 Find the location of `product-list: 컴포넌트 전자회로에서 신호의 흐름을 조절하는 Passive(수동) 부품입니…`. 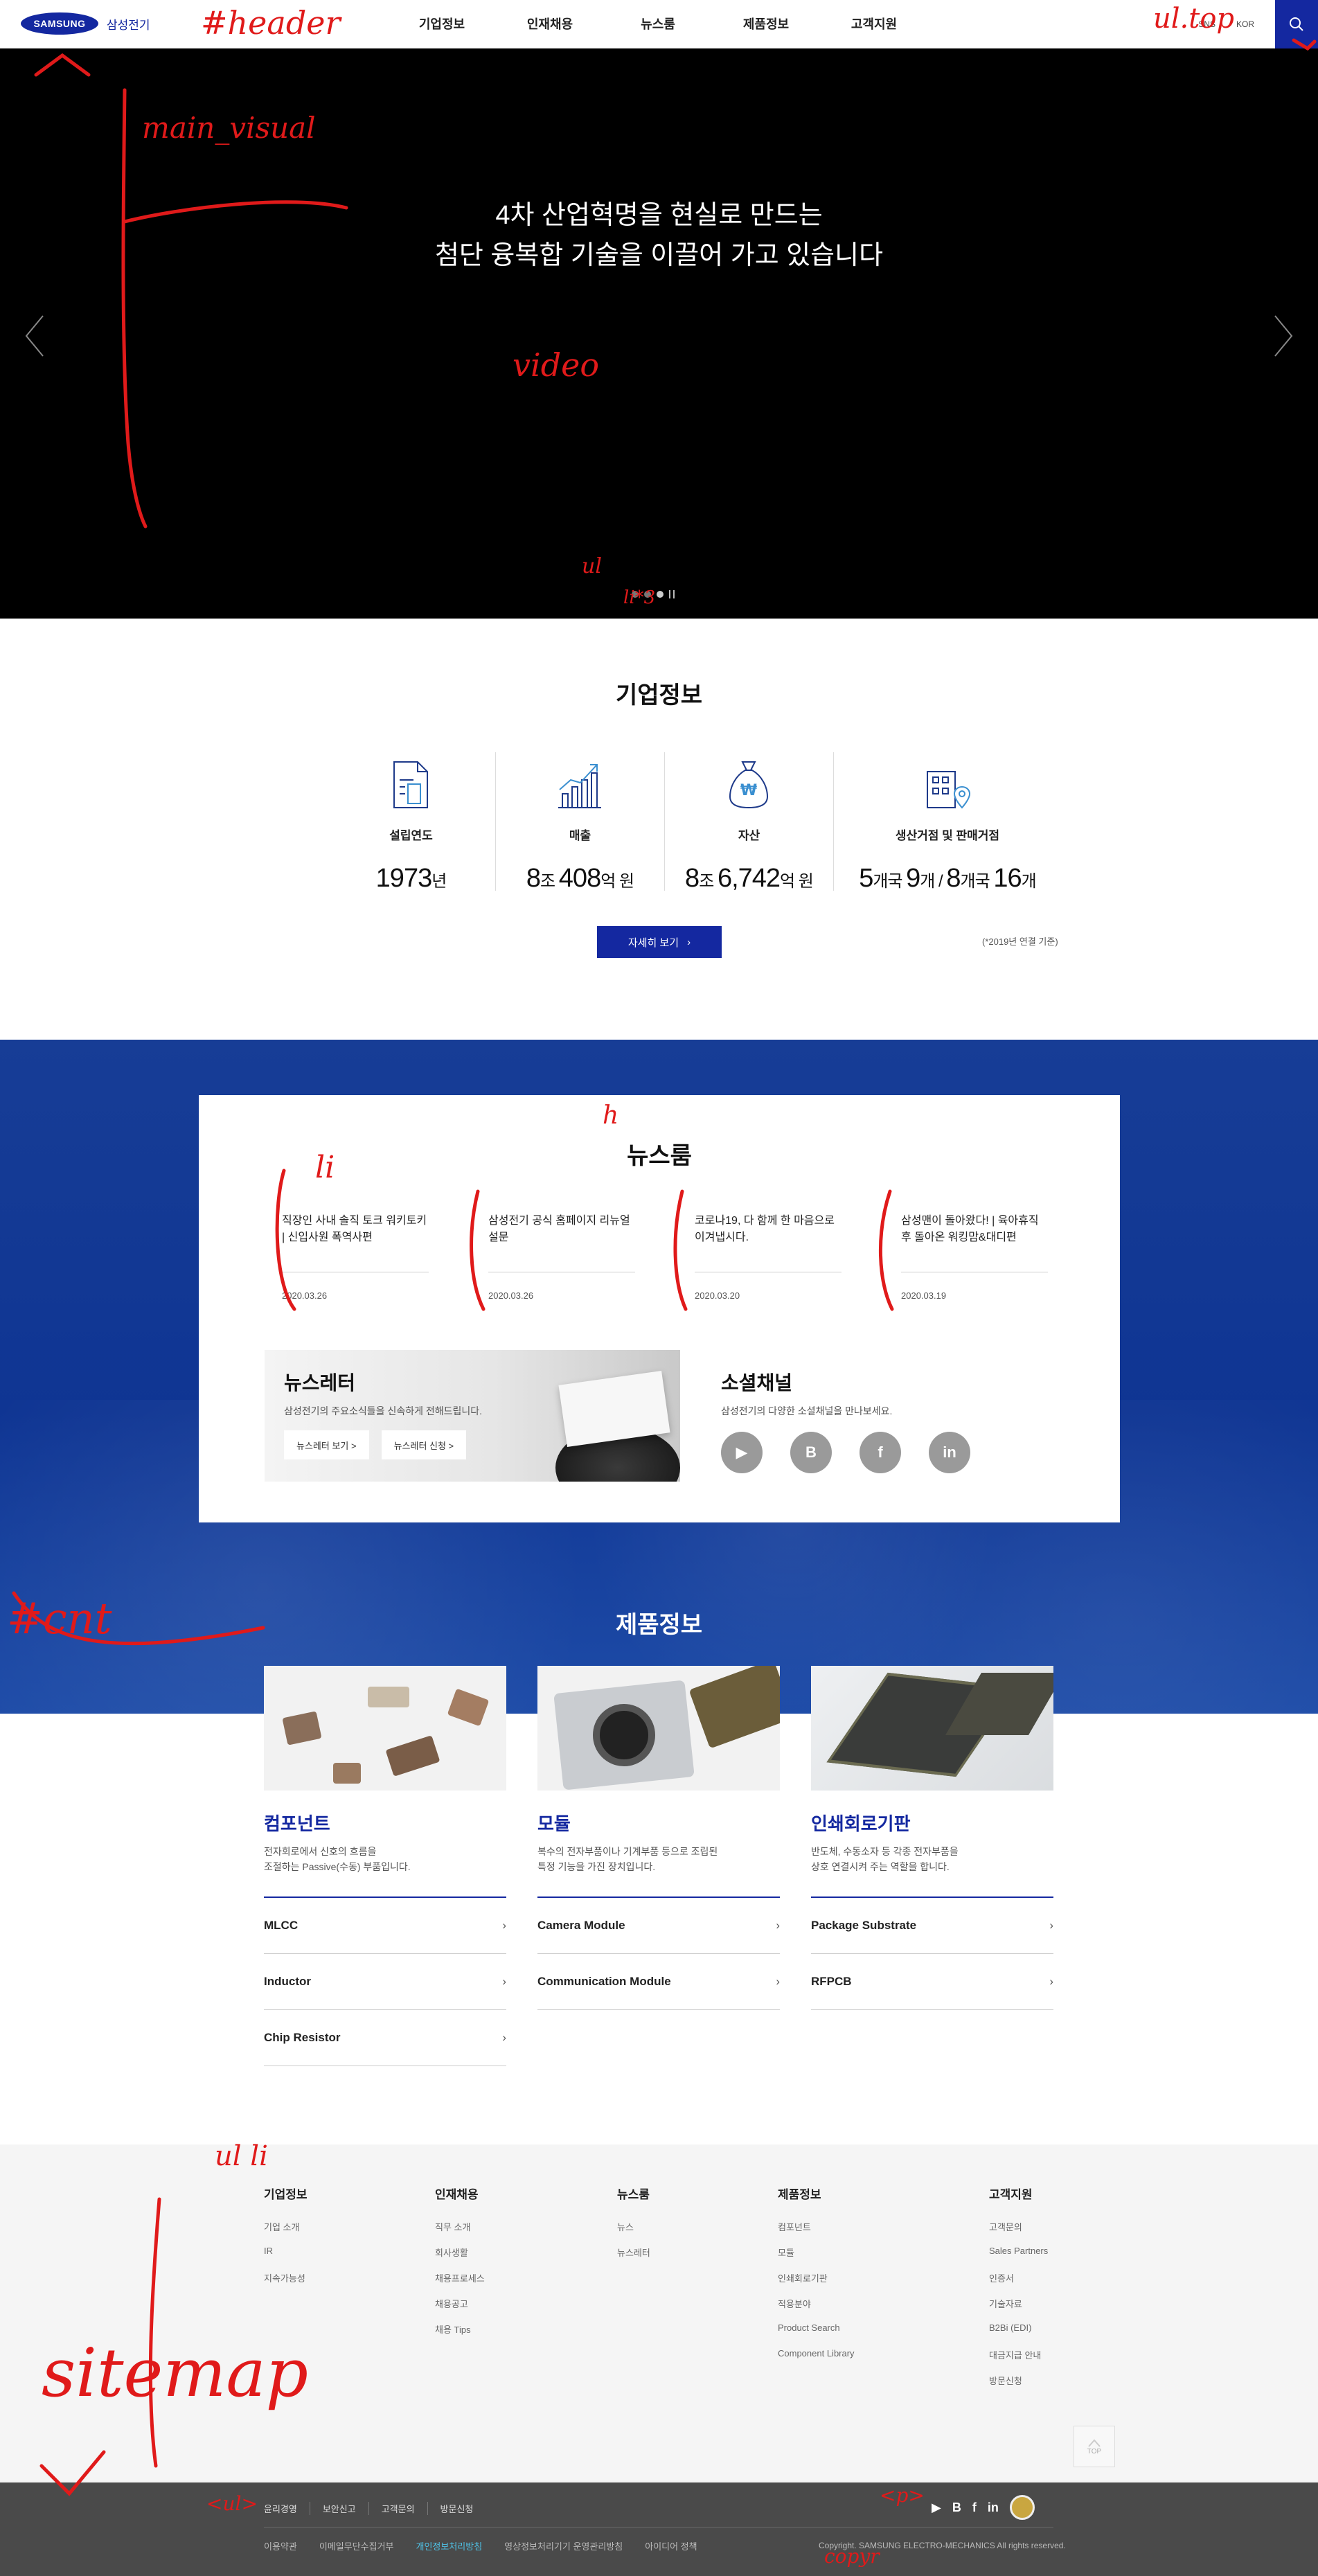

product-list: 컴포넌트 전자회로에서 신호의 흐름을 조절하는 Passive(수동) 부품입니… is located at coordinates (659, 1866).